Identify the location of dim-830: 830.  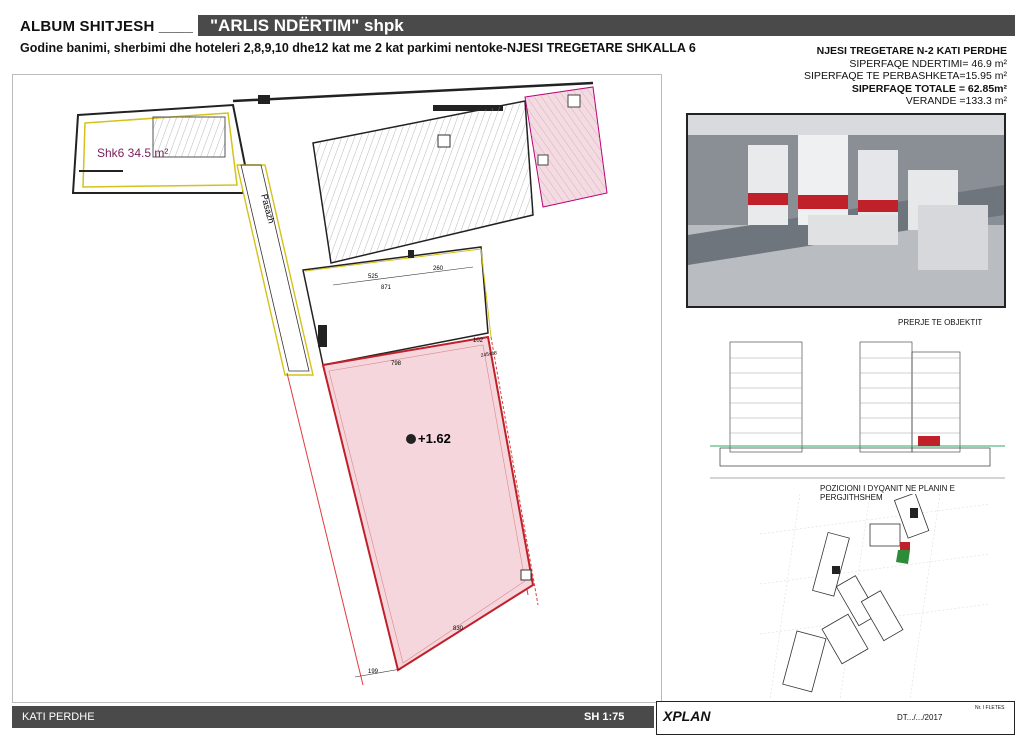
(458, 629).